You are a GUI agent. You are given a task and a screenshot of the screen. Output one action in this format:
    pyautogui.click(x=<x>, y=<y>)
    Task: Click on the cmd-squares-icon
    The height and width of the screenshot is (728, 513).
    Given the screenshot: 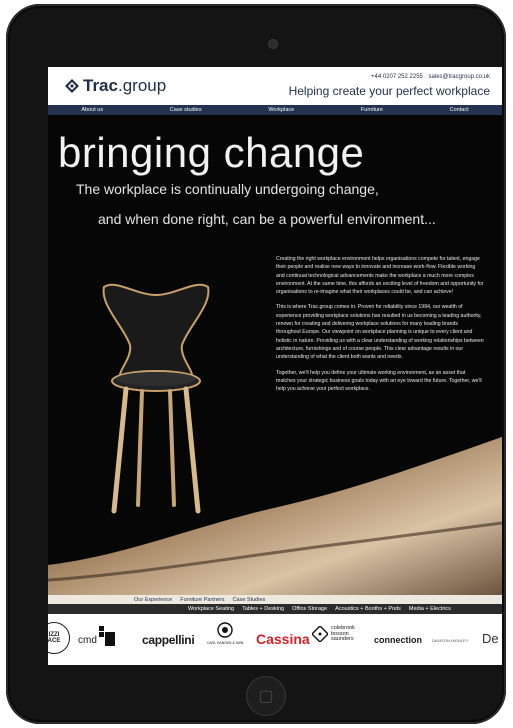 What is the action you would take?
    pyautogui.click(x=106, y=636)
    